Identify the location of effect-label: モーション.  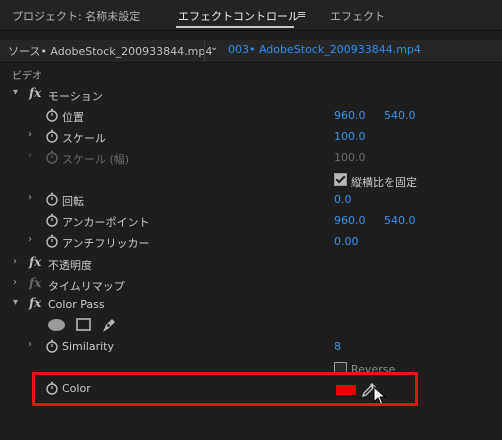
(75, 96).